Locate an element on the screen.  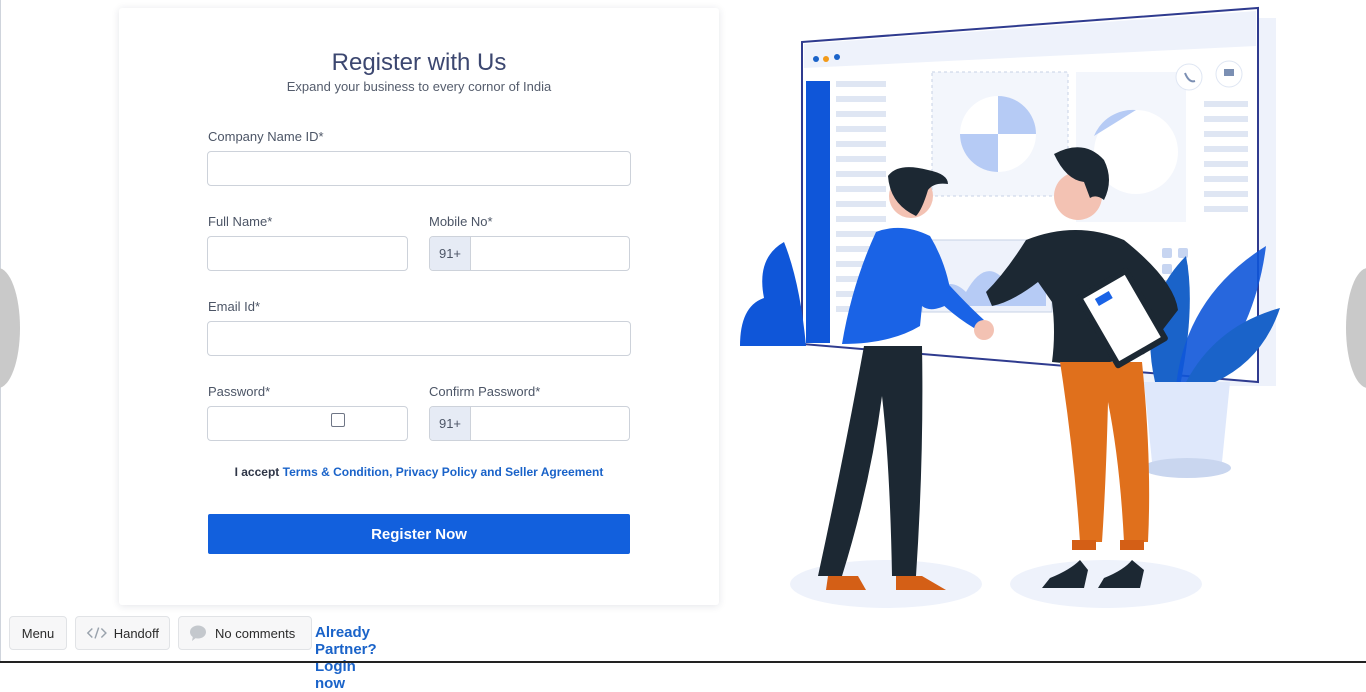
carousel-next-handle is located at coordinates (1356, 328).